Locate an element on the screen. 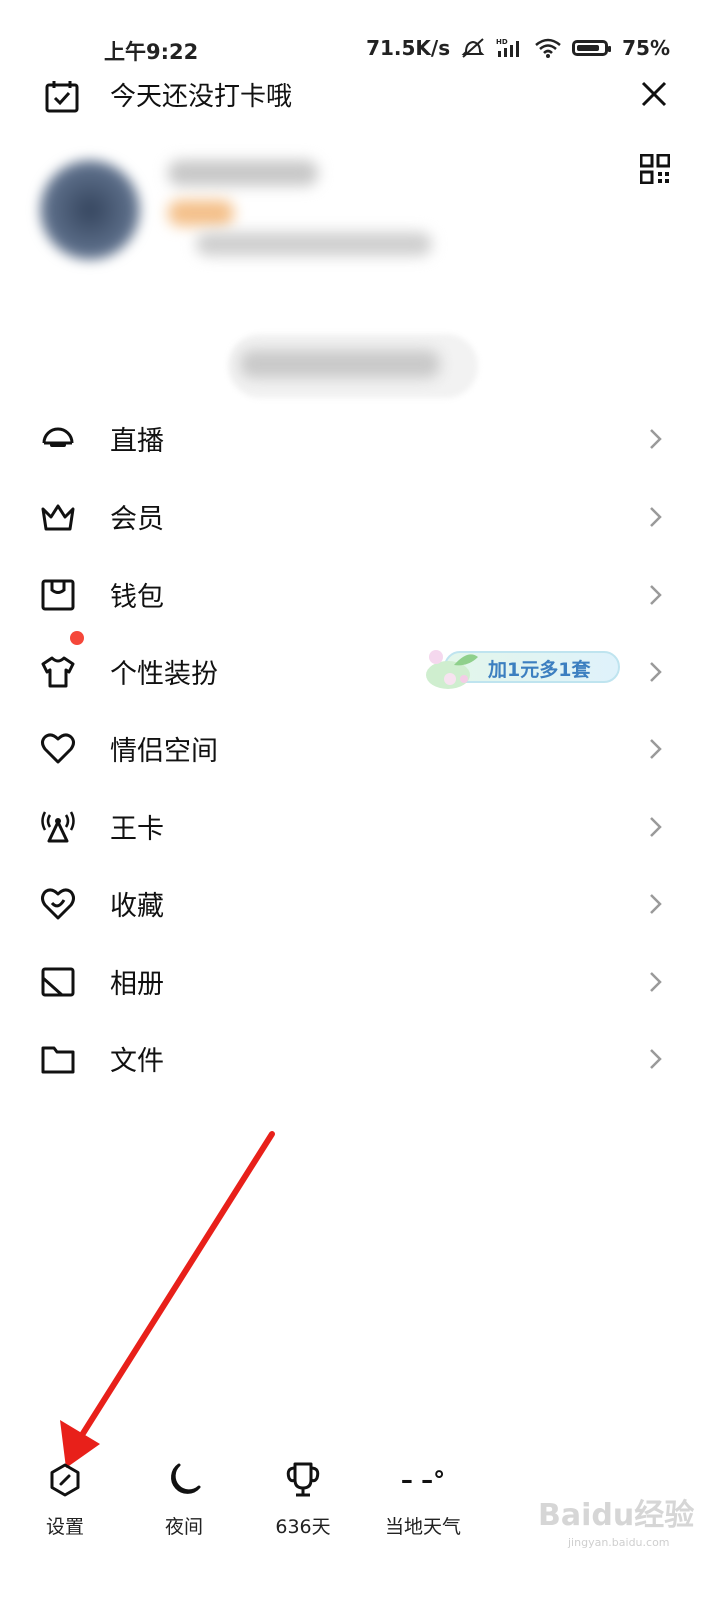 The height and width of the screenshot is (1600, 720). status-bar: 上午9:22 71.5K/s HD 75% is located at coordinates (360, 35).